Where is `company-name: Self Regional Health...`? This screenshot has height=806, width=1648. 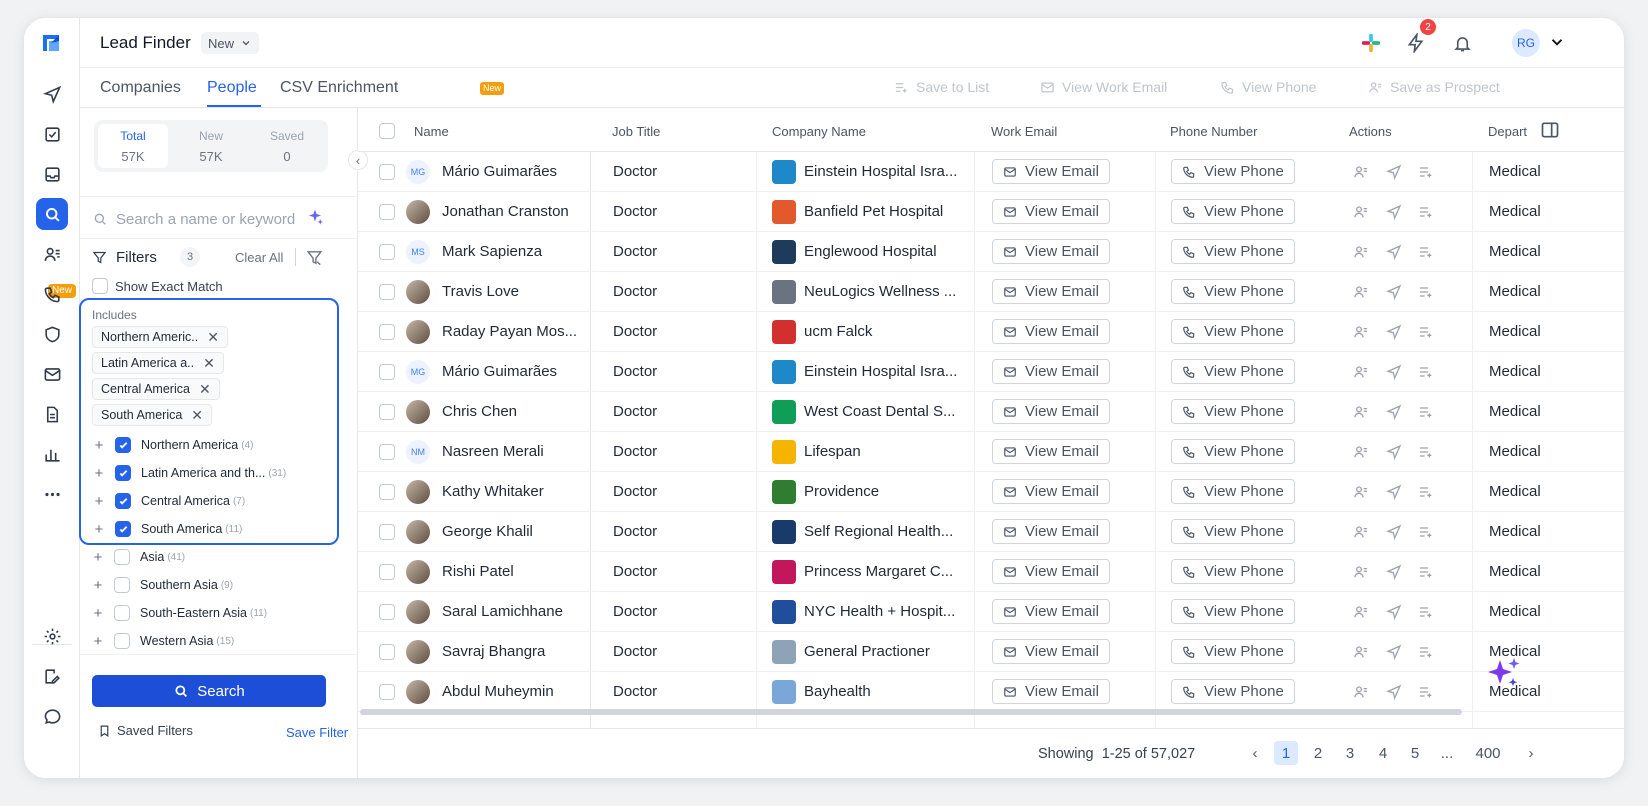
company-name: Self Regional Health... is located at coordinates (878, 531).